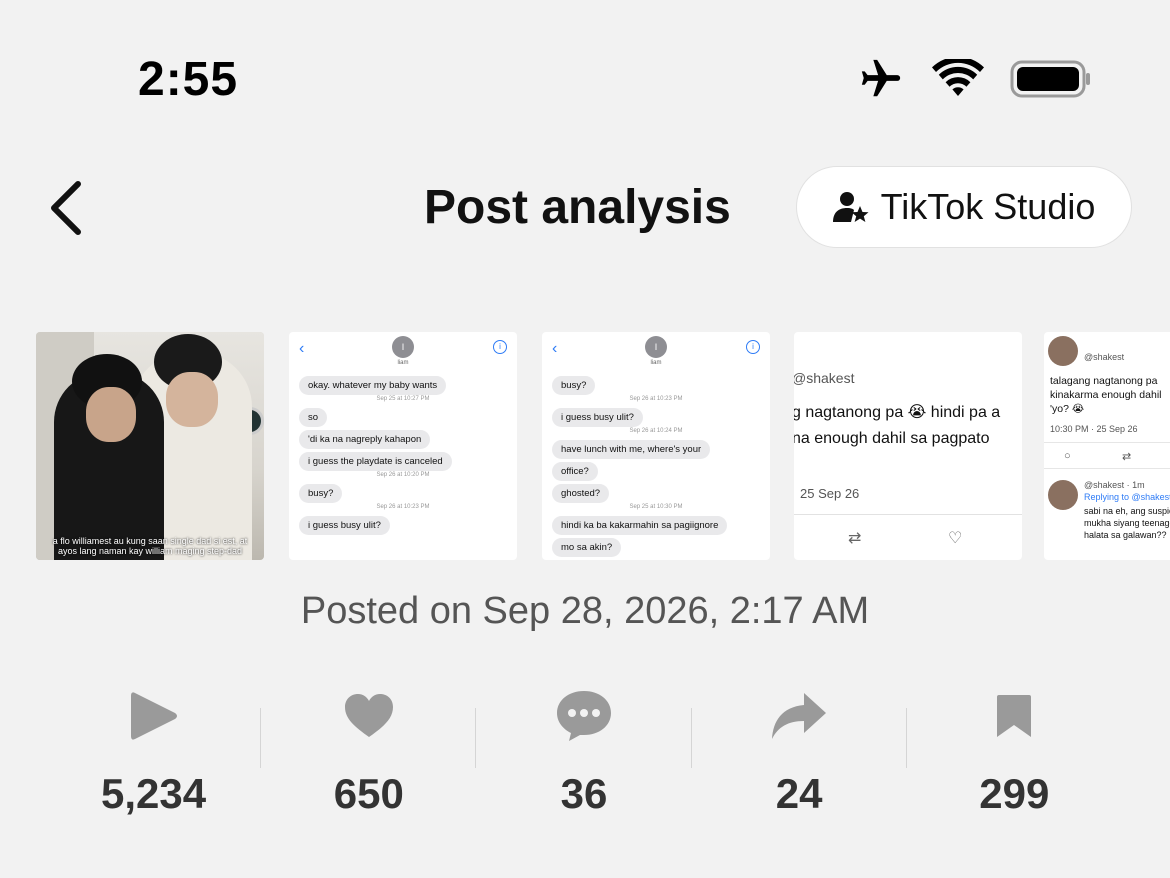 The image size is (1170, 878). Describe the element at coordinates (403, 399) in the screenshot. I see `message-timestamp: Sep 25 at 10:27 PM` at that location.